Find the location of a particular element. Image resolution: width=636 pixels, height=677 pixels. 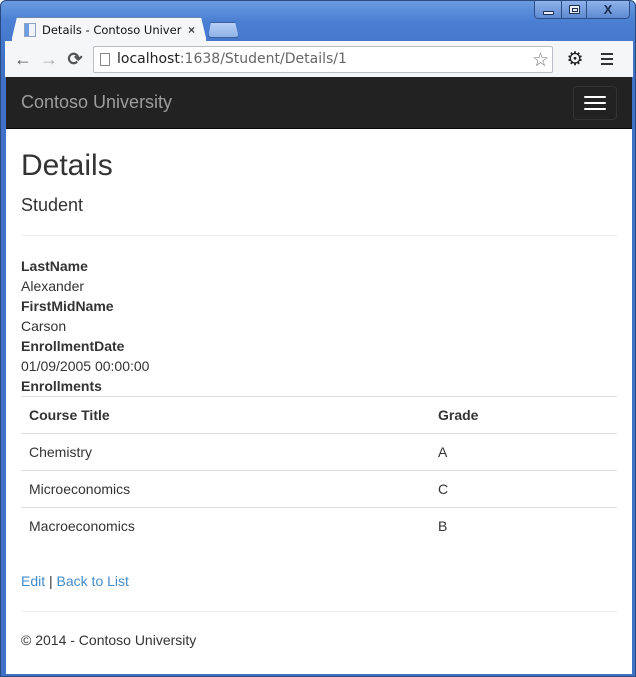

minimize-button is located at coordinates (548, 9).